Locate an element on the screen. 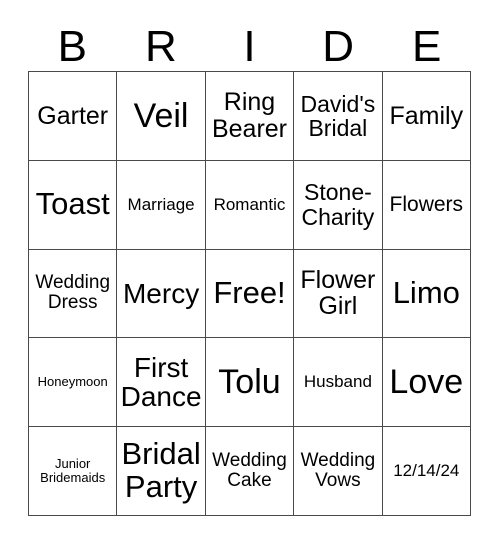 The width and height of the screenshot is (500, 544). bingo-cell-r3c4: Flower Girl is located at coordinates (338, 294).